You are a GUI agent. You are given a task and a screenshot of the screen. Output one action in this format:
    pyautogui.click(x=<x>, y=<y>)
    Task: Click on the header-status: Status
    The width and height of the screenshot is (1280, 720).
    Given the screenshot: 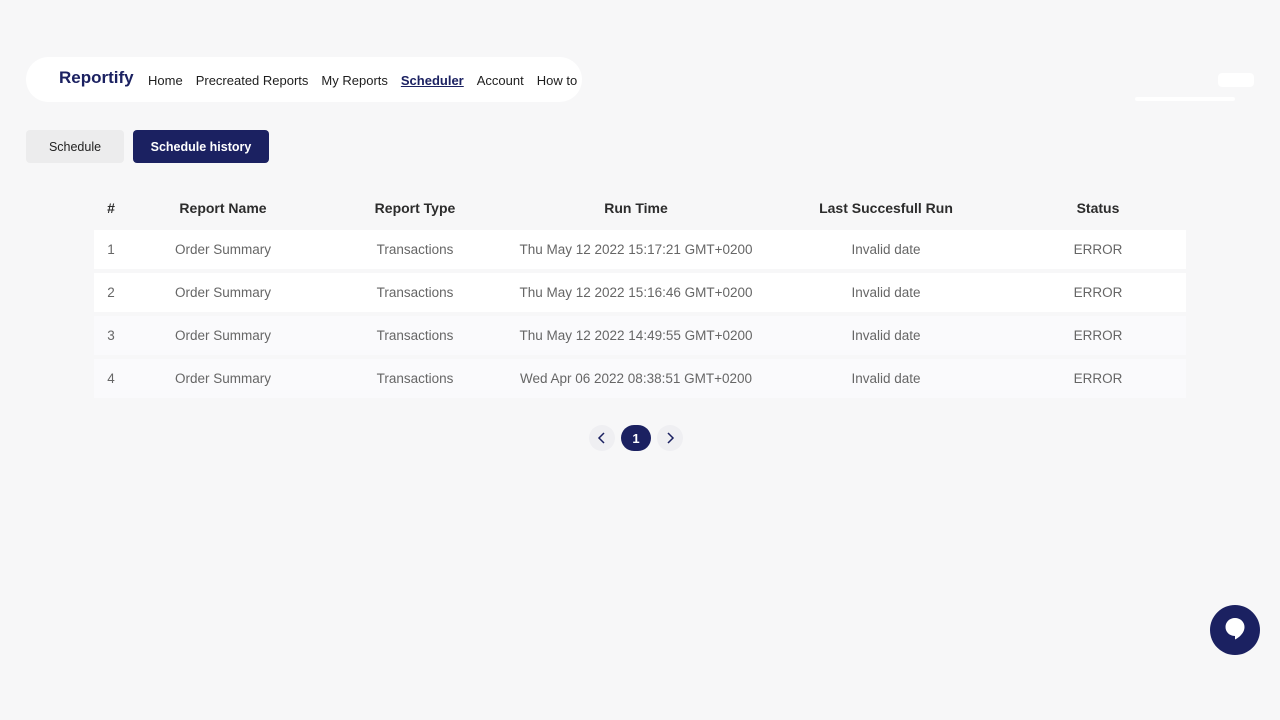 What is the action you would take?
    pyautogui.click(x=1098, y=208)
    